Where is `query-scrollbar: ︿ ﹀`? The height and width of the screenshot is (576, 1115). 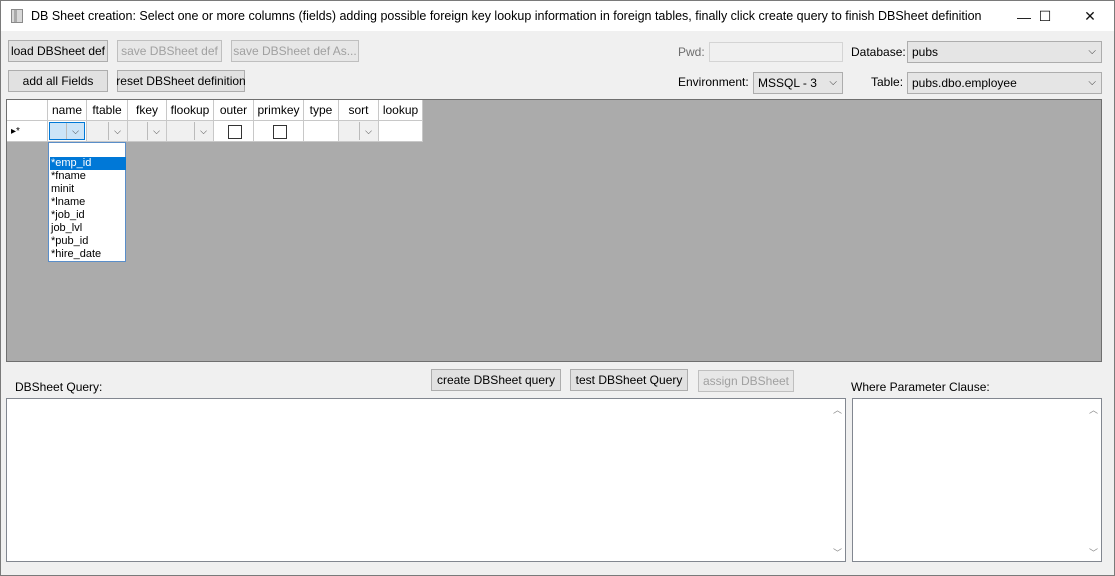 query-scrollbar: ︿ ﹀ is located at coordinates (836, 480).